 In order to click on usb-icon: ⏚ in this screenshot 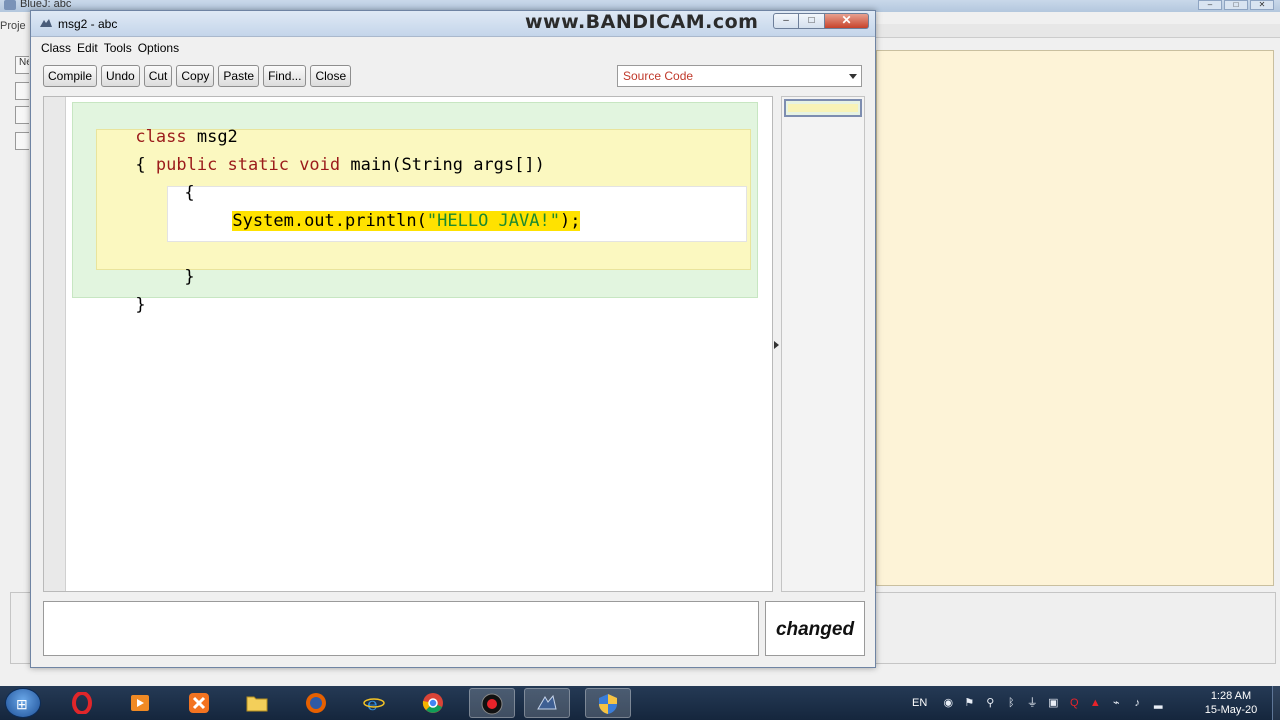, I will do `click(1032, 703)`.